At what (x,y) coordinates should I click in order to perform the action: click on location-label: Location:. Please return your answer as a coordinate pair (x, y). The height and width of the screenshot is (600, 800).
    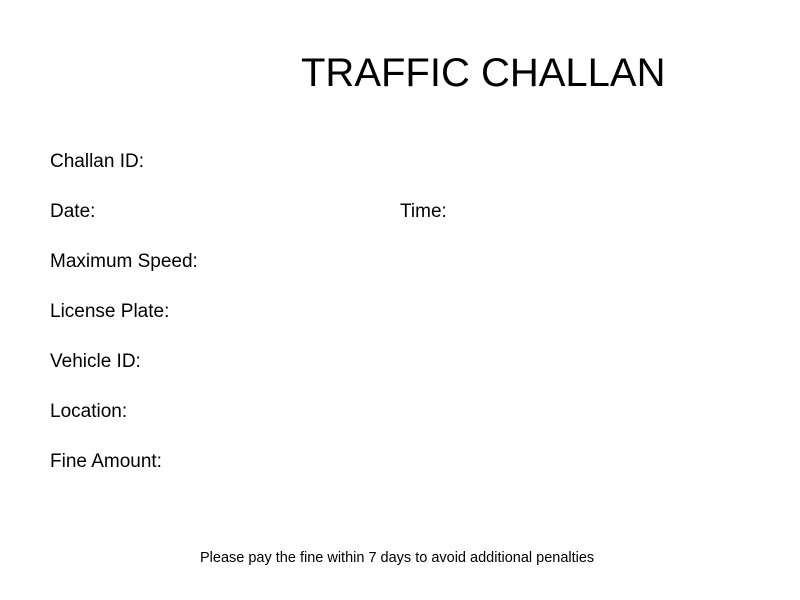
    Looking at the image, I should click on (89, 411).